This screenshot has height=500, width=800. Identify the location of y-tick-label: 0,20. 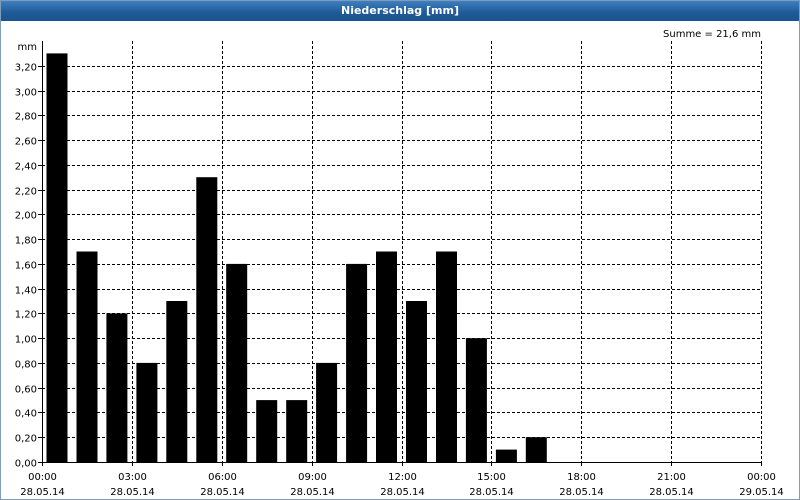
(26, 439).